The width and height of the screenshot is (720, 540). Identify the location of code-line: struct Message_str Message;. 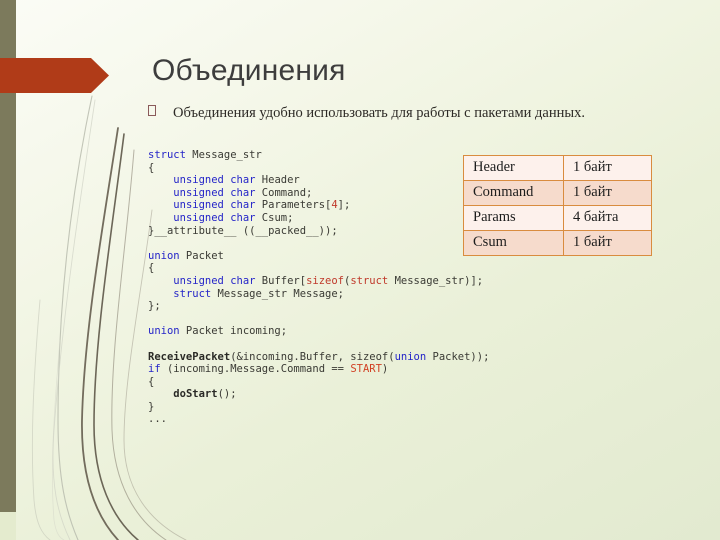
(318, 294).